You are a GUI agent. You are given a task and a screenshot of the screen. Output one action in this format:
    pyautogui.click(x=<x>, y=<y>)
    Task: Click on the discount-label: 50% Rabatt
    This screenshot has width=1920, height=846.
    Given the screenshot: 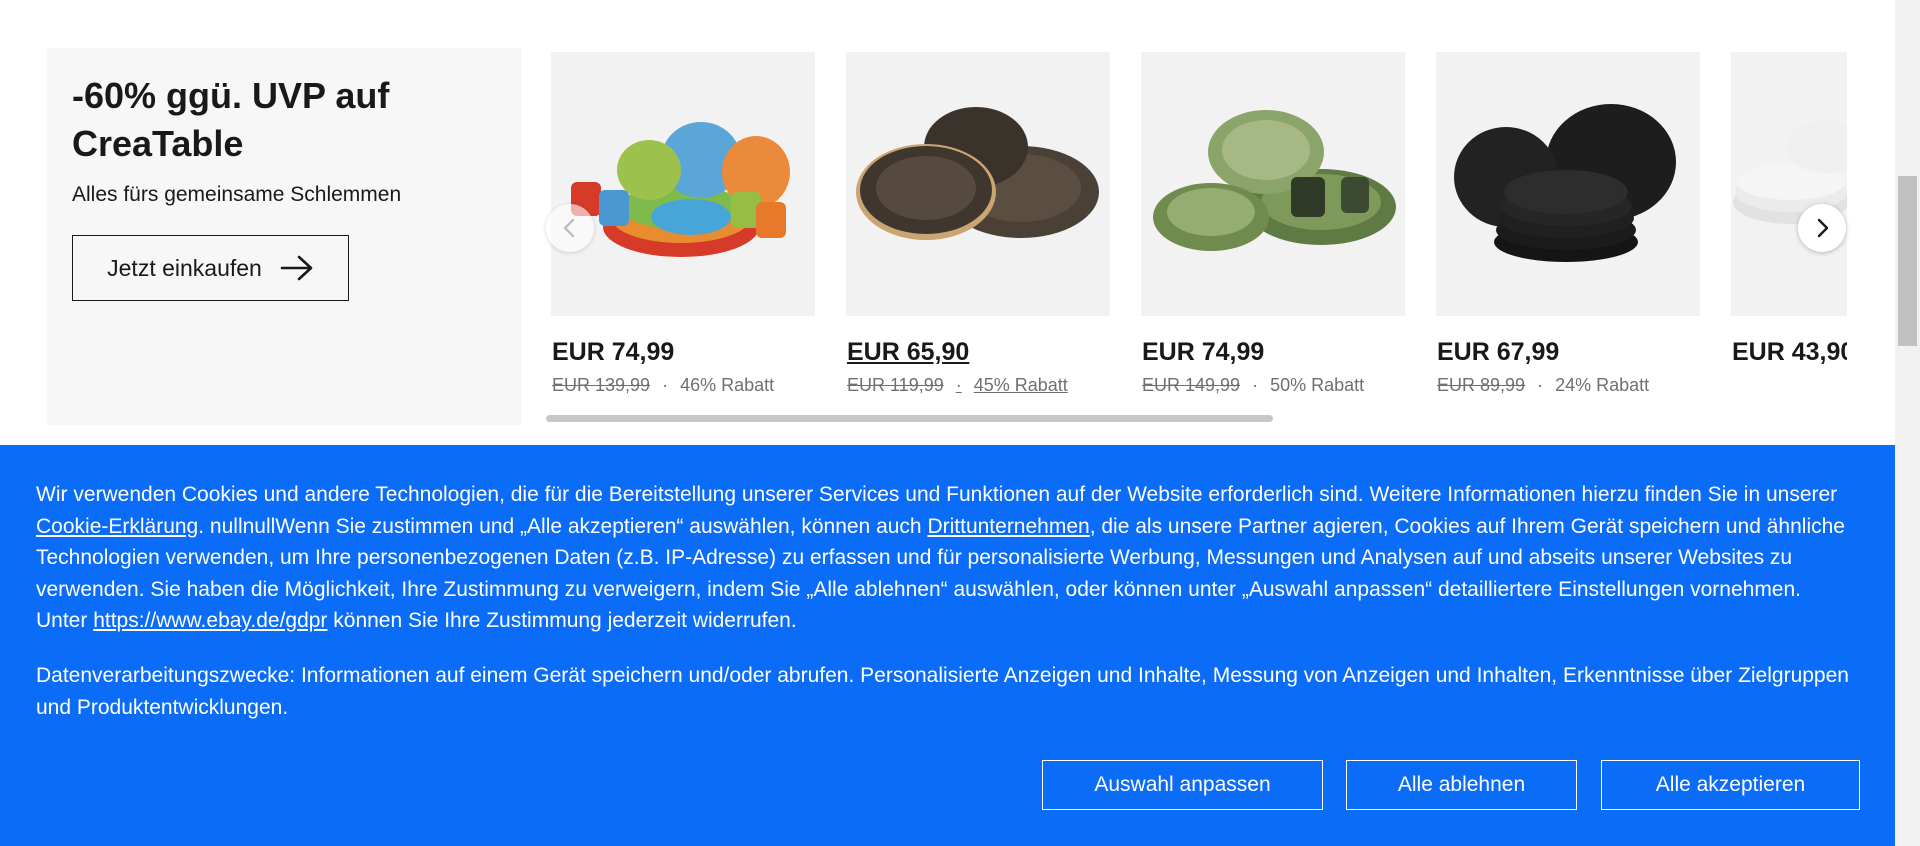 What is the action you would take?
    pyautogui.click(x=1317, y=385)
    